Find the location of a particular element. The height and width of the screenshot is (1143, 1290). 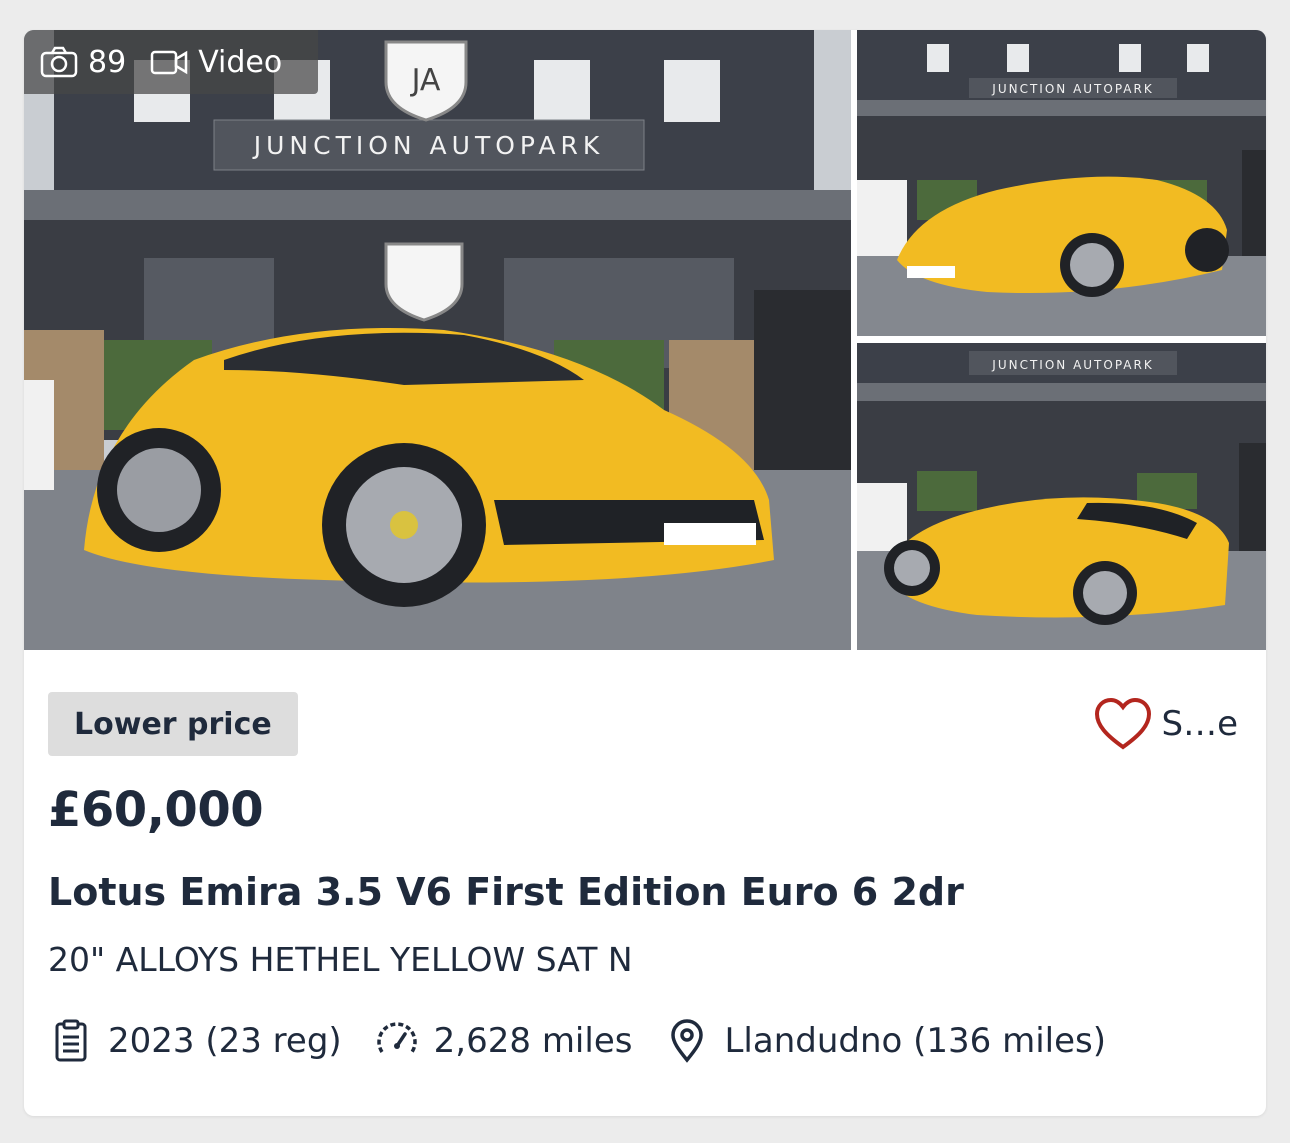

side-photo-1-image: JUNCTION AUTOPARK is located at coordinates (1061, 183).